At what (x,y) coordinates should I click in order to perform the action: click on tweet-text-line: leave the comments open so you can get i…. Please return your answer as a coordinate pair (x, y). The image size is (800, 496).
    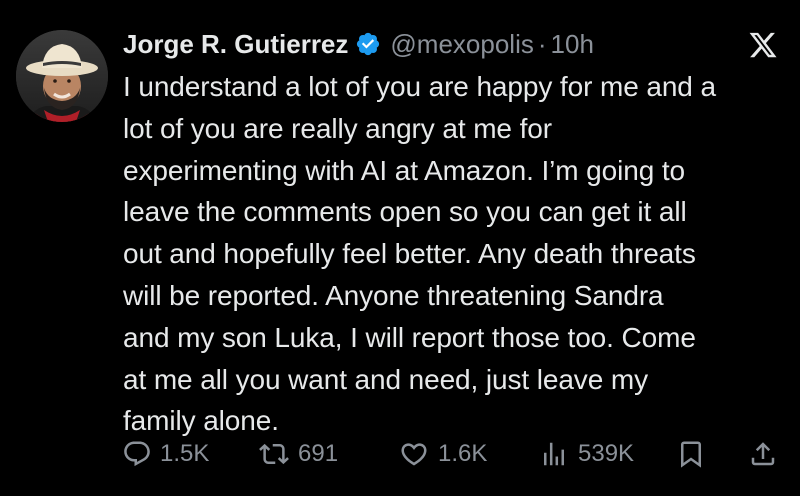
    Looking at the image, I should click on (405, 212).